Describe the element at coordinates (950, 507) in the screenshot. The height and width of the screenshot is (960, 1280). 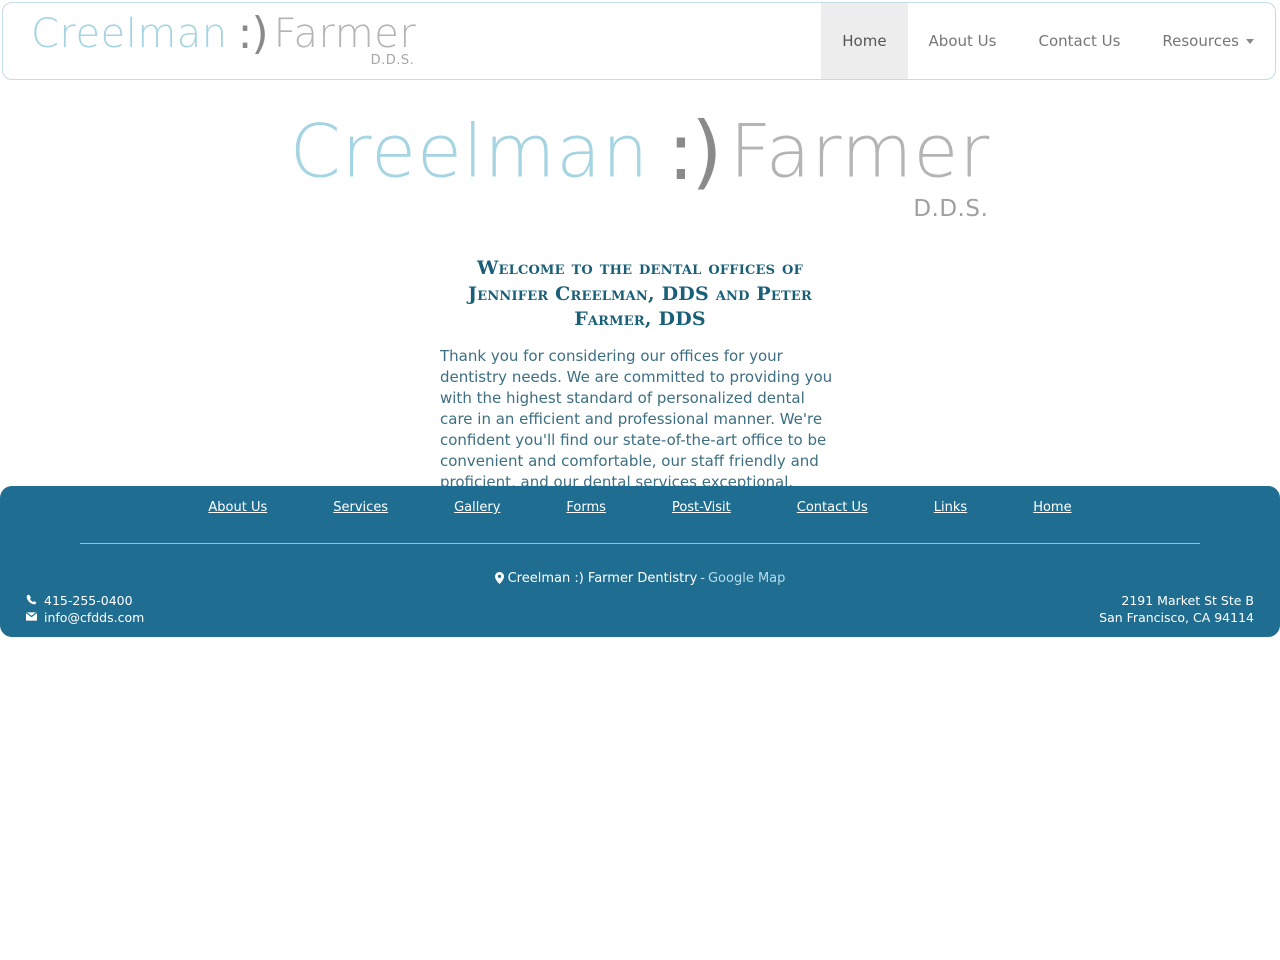
I see `footer-link-links: Links` at that location.